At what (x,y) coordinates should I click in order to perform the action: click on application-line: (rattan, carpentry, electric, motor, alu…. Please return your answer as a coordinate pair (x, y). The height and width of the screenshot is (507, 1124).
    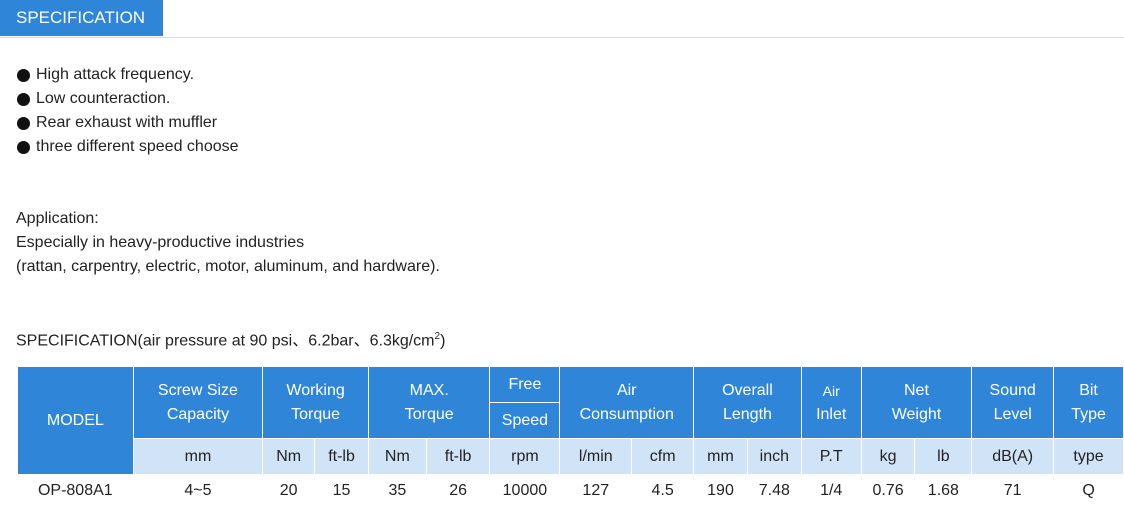
    Looking at the image, I should click on (228, 266).